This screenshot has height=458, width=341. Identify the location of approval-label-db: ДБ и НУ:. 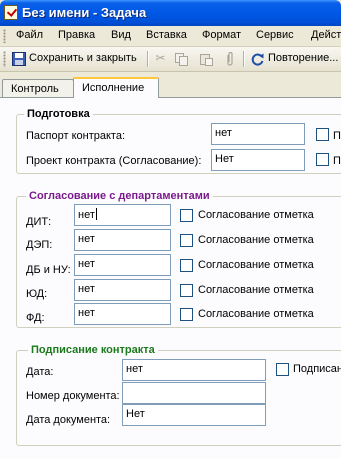
(48, 270).